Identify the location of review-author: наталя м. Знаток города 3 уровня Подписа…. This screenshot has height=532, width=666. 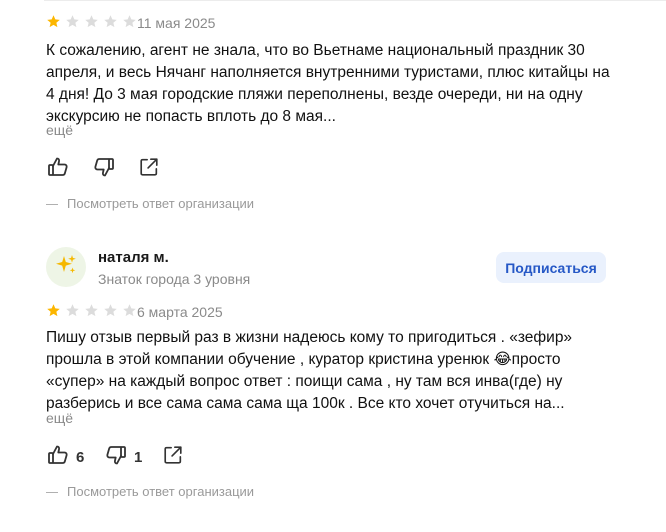
(331, 267).